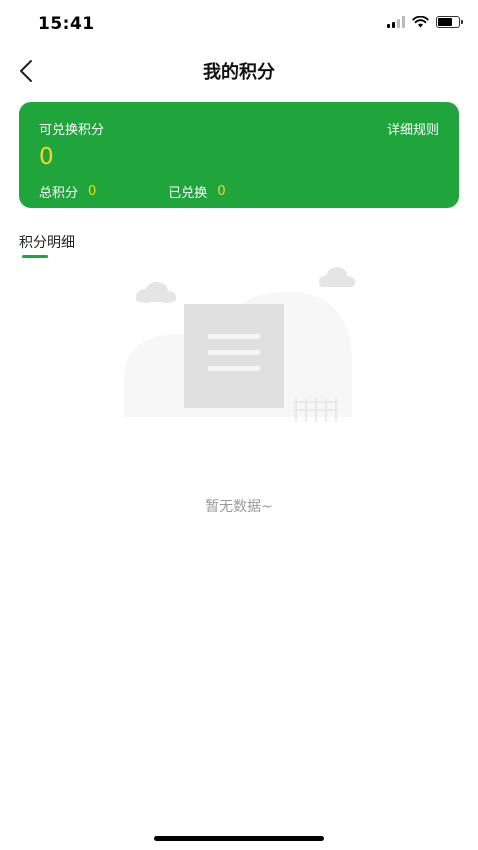 The image size is (478, 850). I want to click on empty-document-illustration, so click(239, 344).